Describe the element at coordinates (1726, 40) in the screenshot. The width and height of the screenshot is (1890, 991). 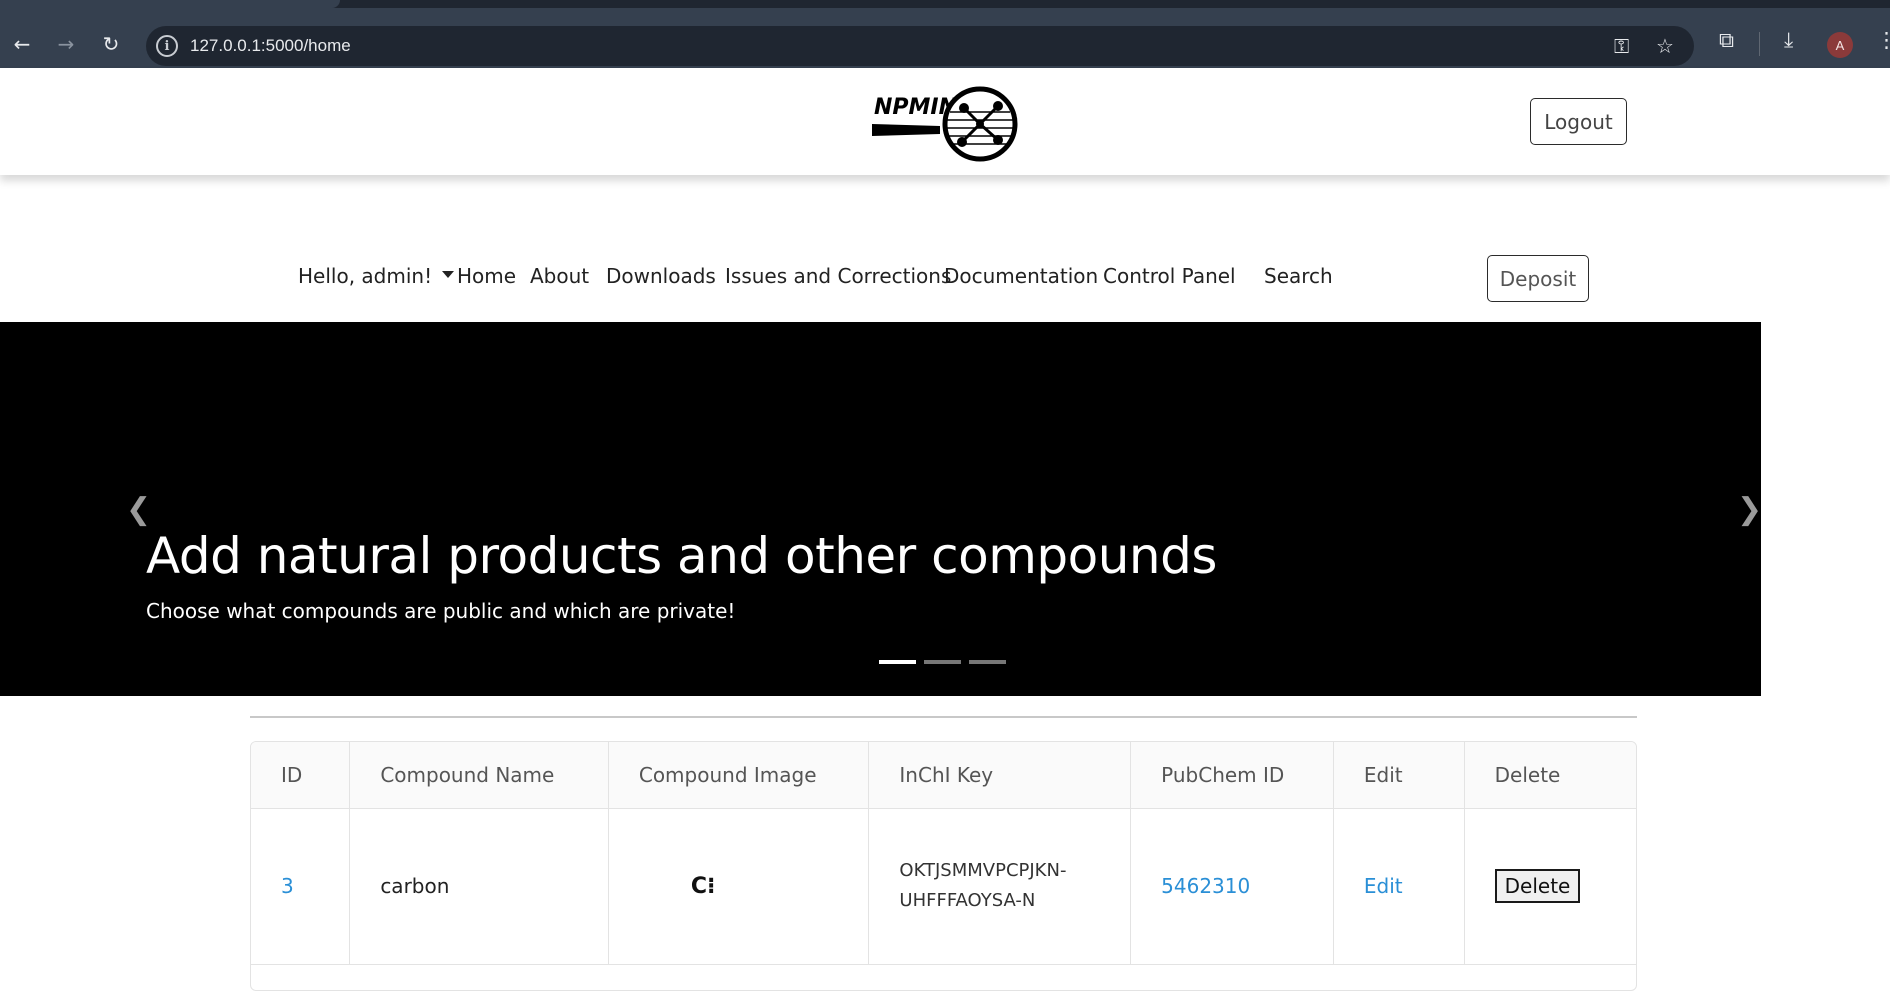
I see `extensions-icon: ⧉` at that location.